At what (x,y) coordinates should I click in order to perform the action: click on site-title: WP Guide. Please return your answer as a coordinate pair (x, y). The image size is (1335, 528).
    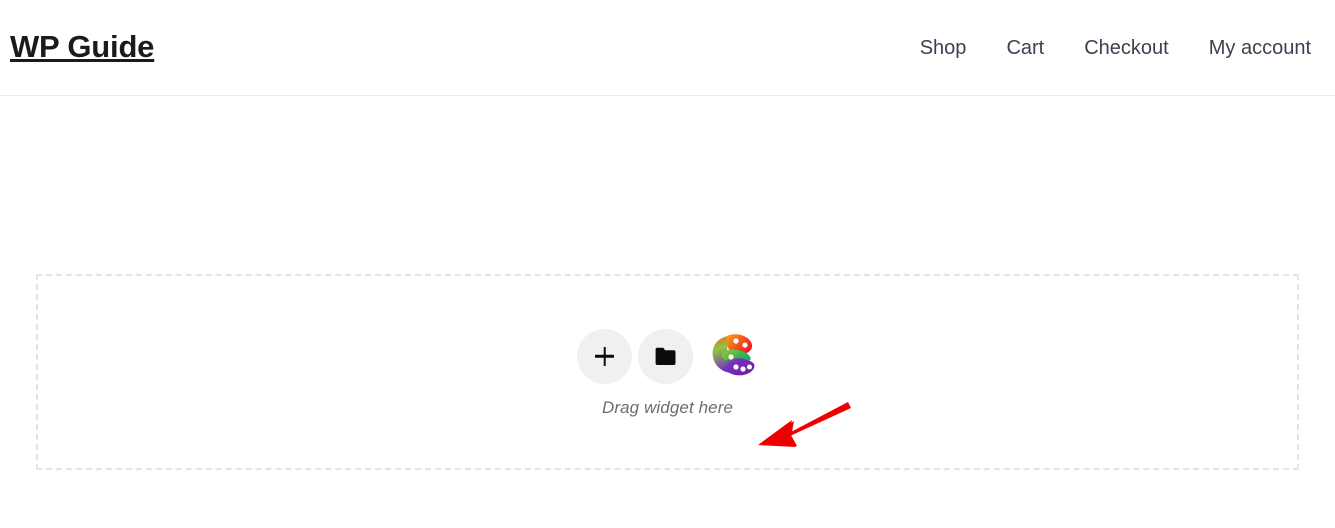
    Looking at the image, I should click on (82, 47).